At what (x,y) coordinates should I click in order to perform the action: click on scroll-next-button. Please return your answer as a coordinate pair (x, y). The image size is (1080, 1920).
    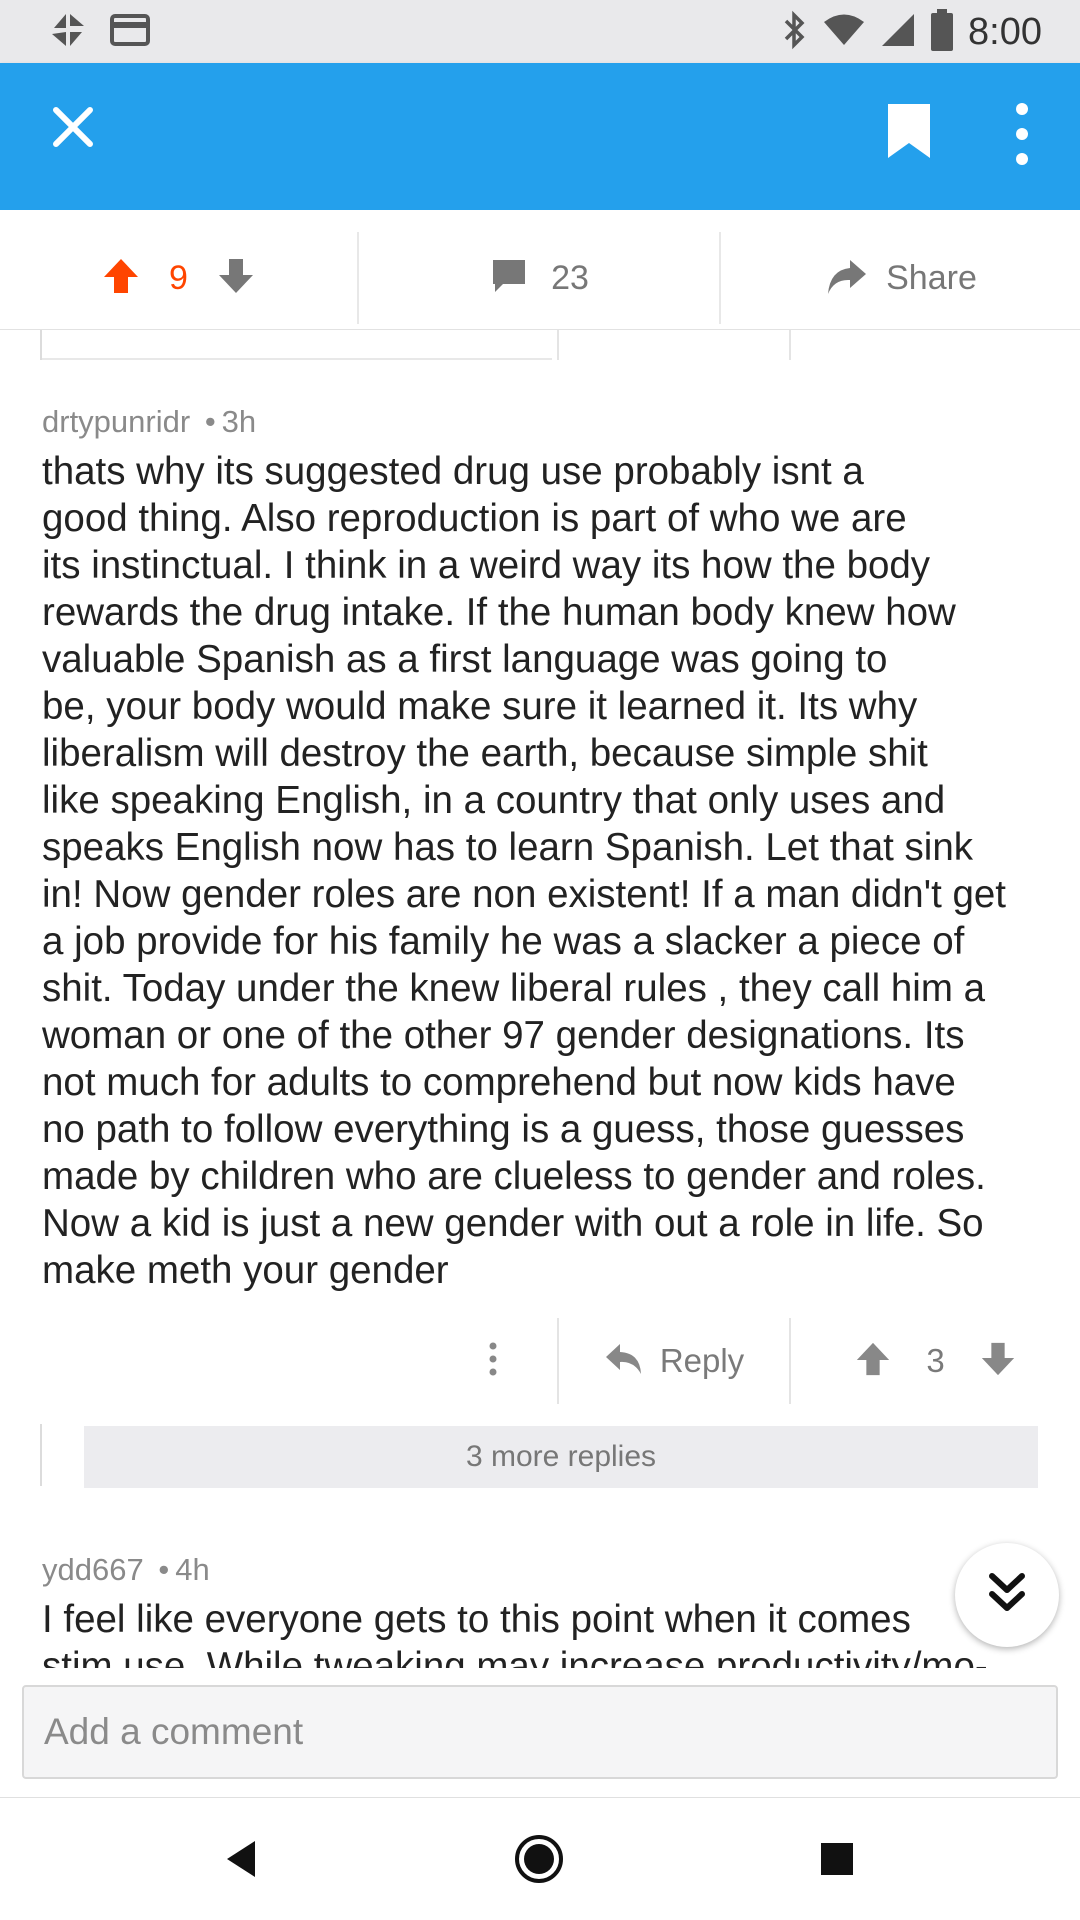
    Looking at the image, I should click on (1007, 1595).